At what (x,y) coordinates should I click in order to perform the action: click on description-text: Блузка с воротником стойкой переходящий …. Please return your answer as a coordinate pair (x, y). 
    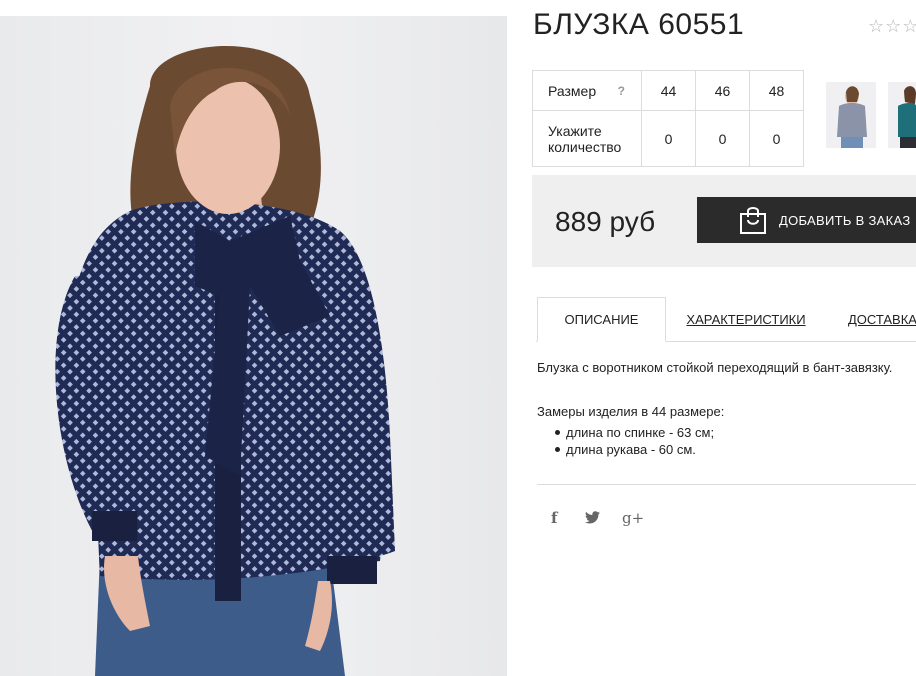
    Looking at the image, I should click on (715, 367).